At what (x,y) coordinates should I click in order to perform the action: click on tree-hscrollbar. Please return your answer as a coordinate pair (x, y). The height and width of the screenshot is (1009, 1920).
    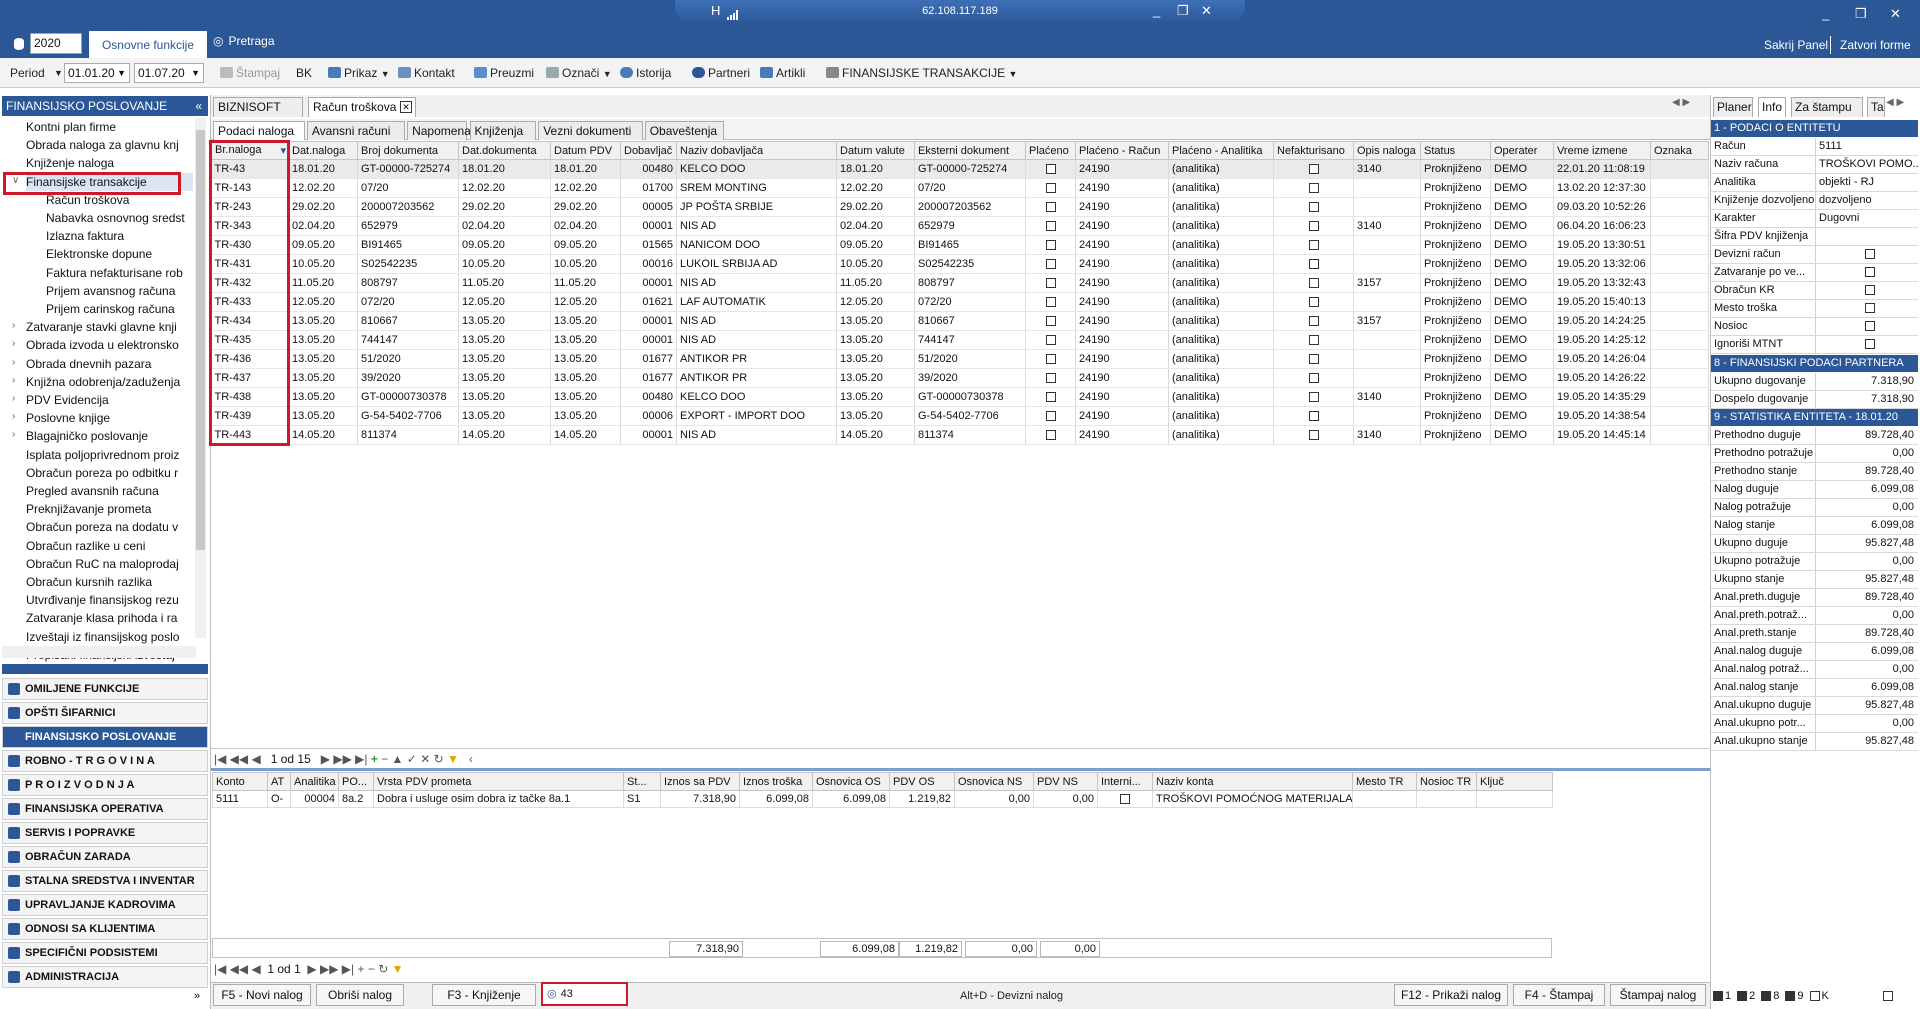
    Looking at the image, I should click on (99, 652).